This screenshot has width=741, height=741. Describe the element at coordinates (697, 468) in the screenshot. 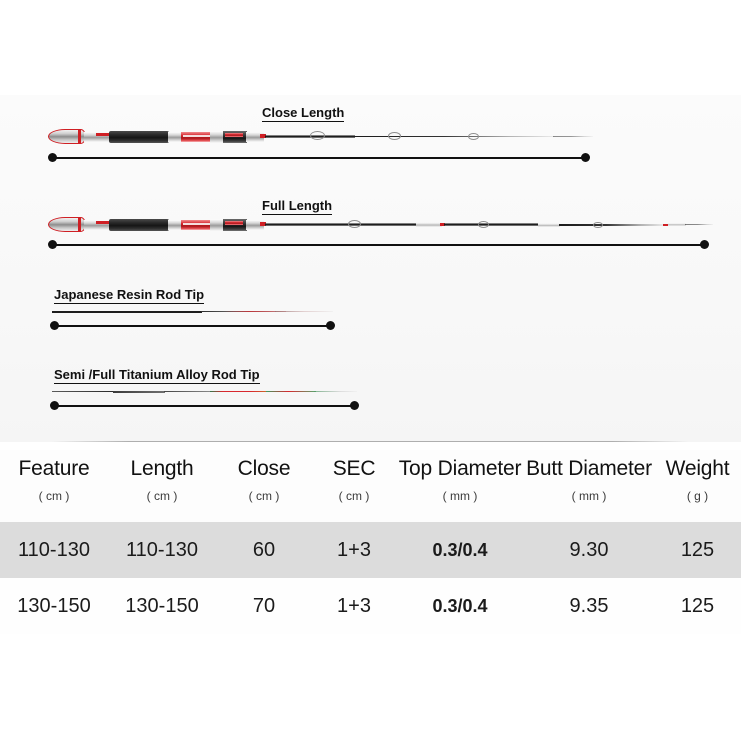

I see `header-title: Weight` at that location.